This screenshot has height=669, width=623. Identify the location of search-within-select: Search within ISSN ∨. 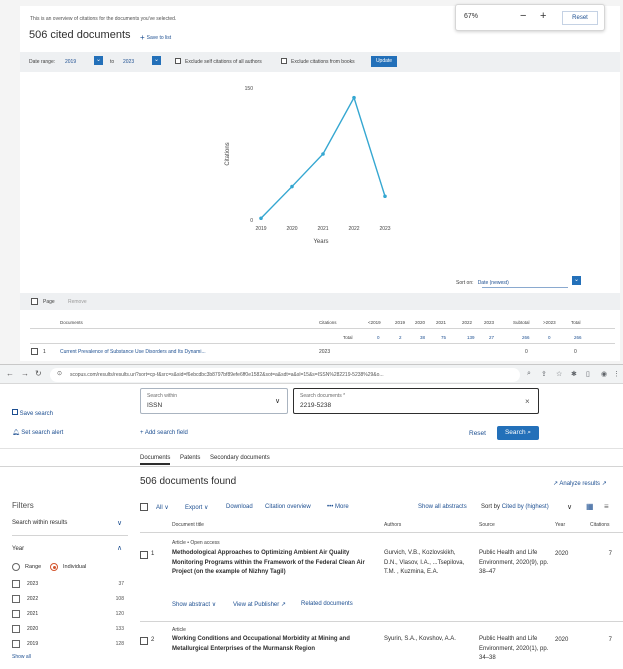
(214, 401).